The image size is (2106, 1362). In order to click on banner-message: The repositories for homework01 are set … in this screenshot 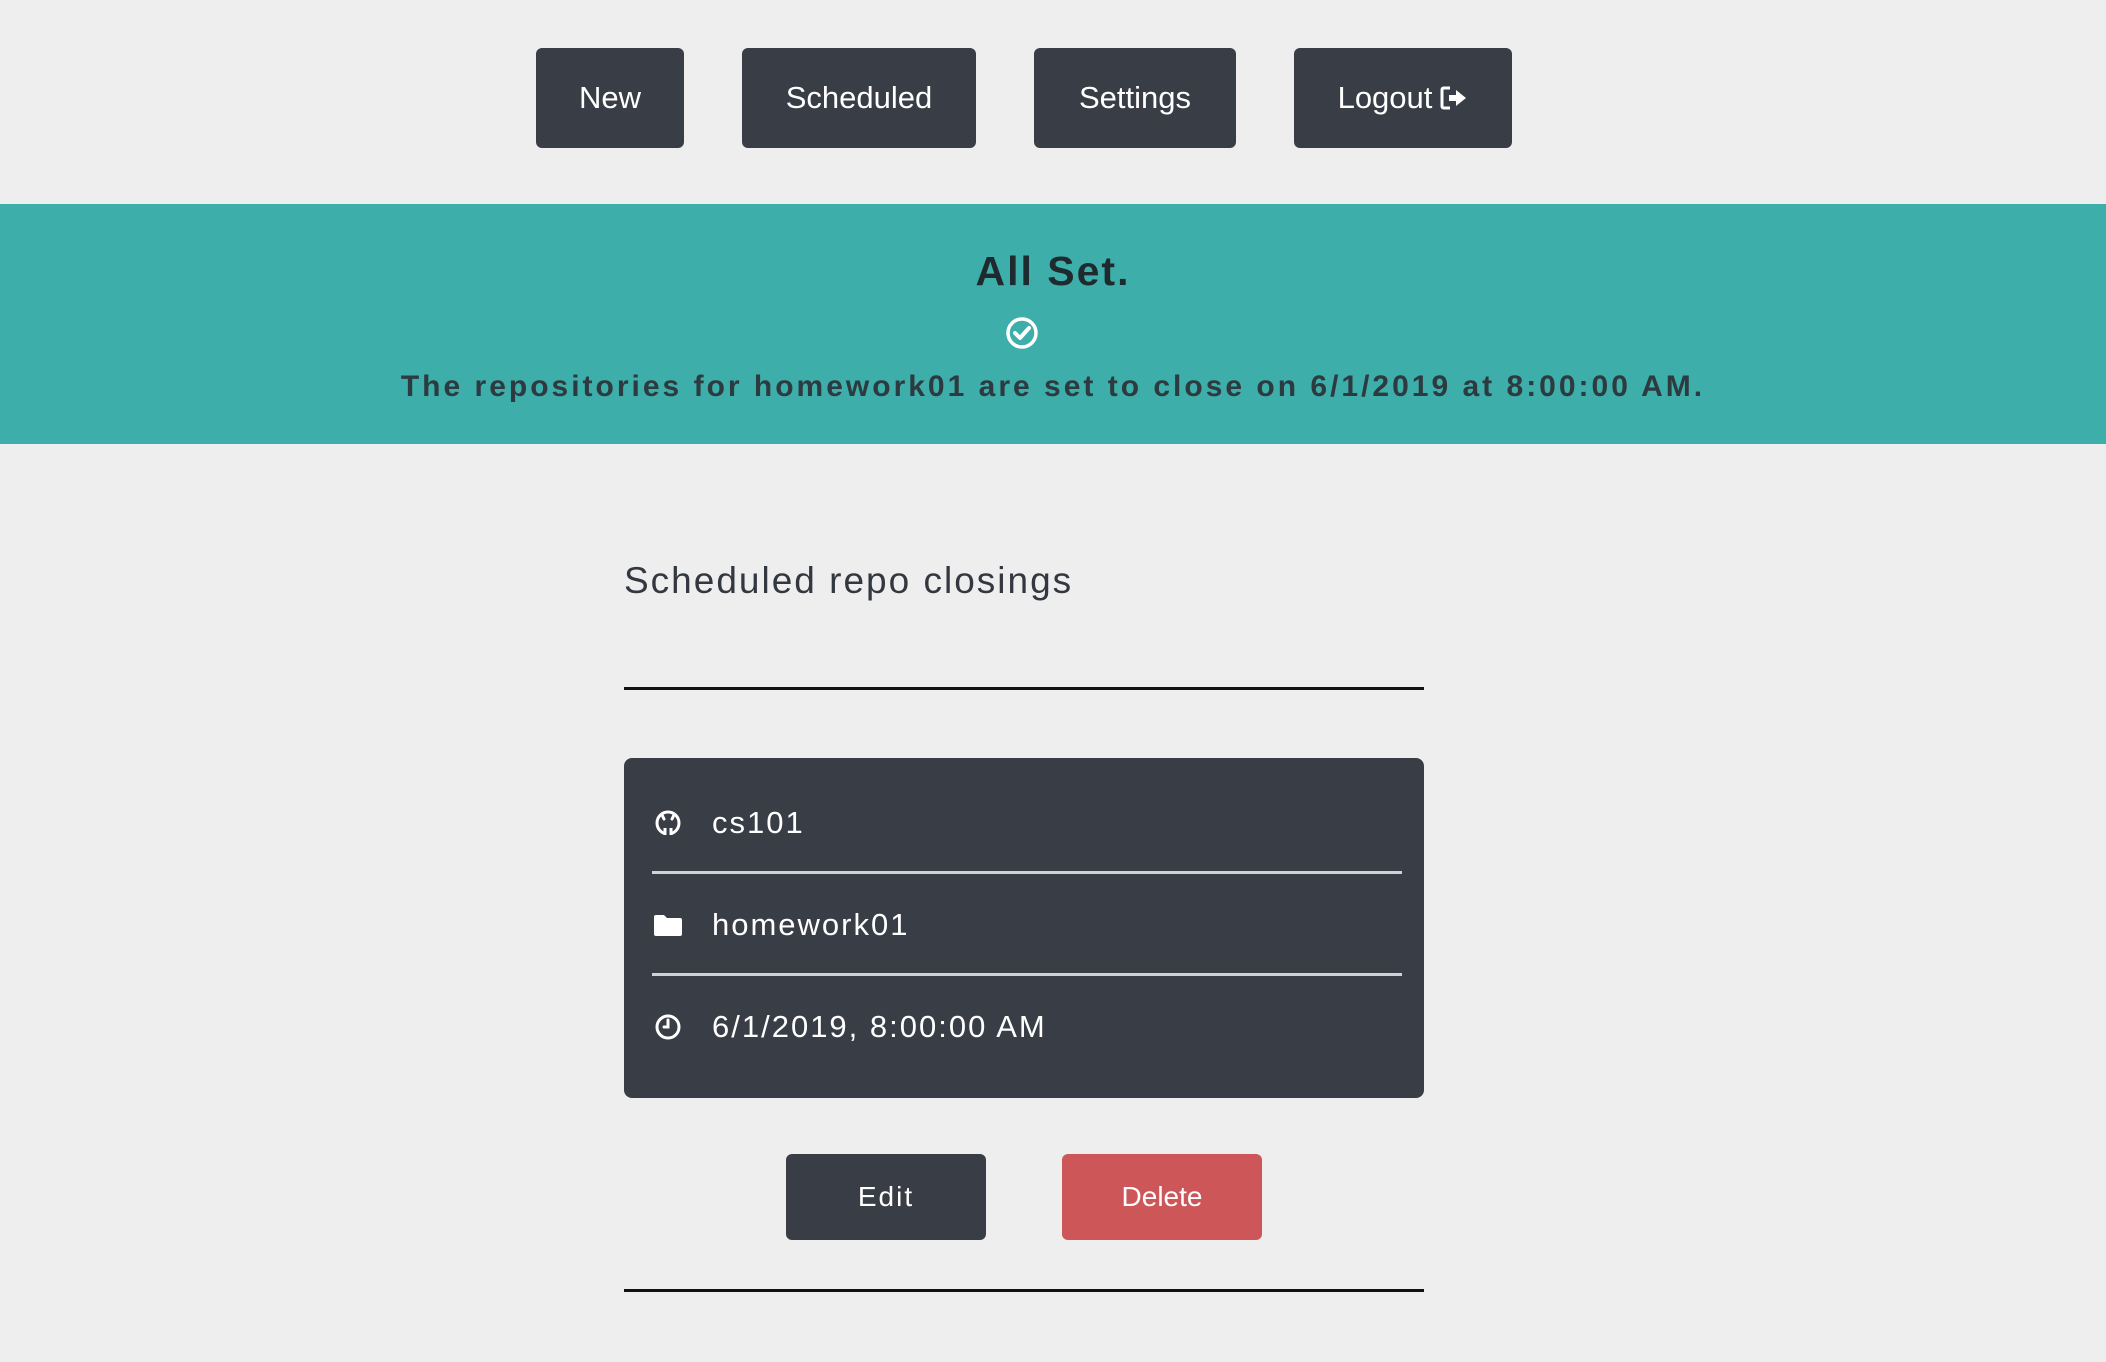, I will do `click(1053, 386)`.